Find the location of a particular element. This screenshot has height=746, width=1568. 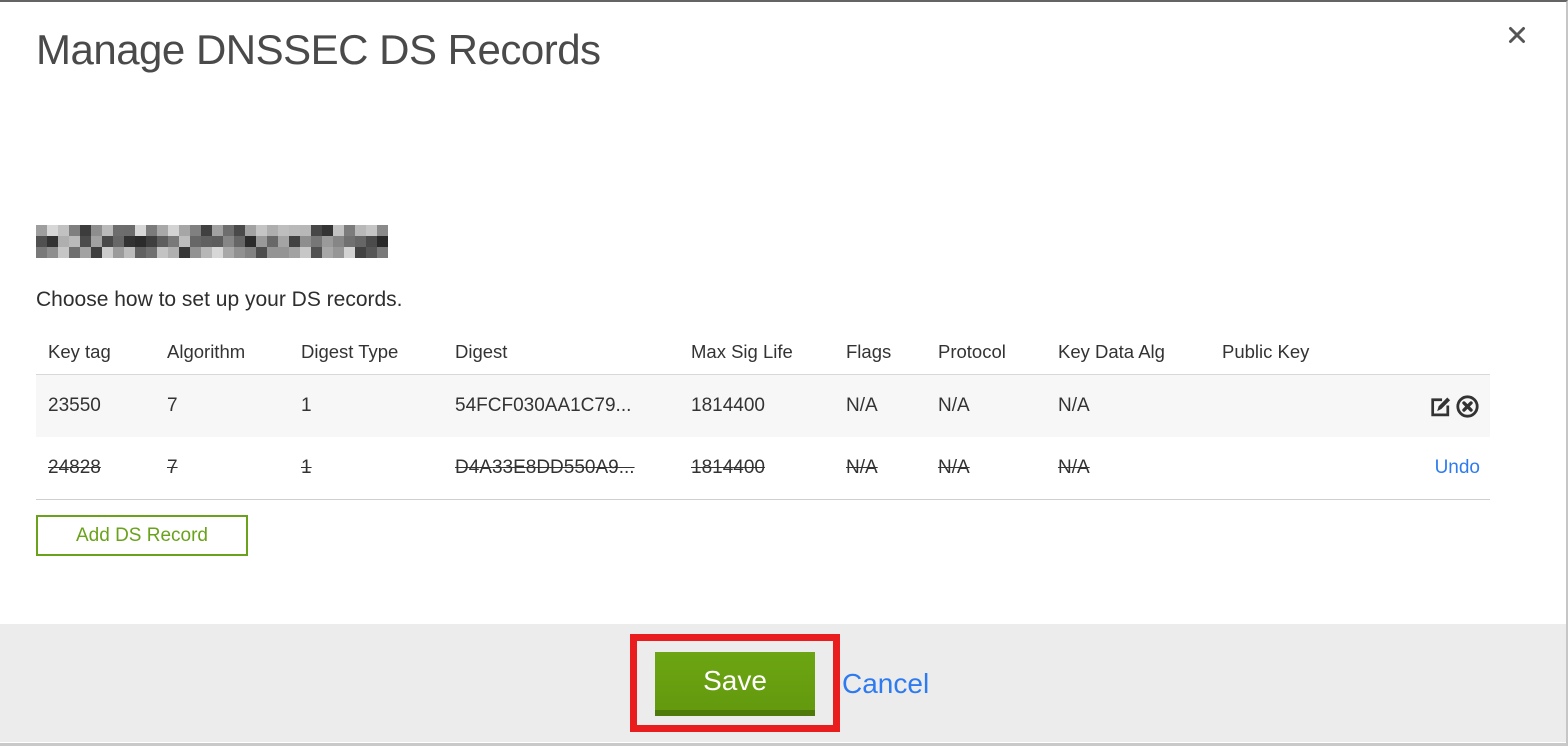

column-header: Flags is located at coordinates (880, 352).